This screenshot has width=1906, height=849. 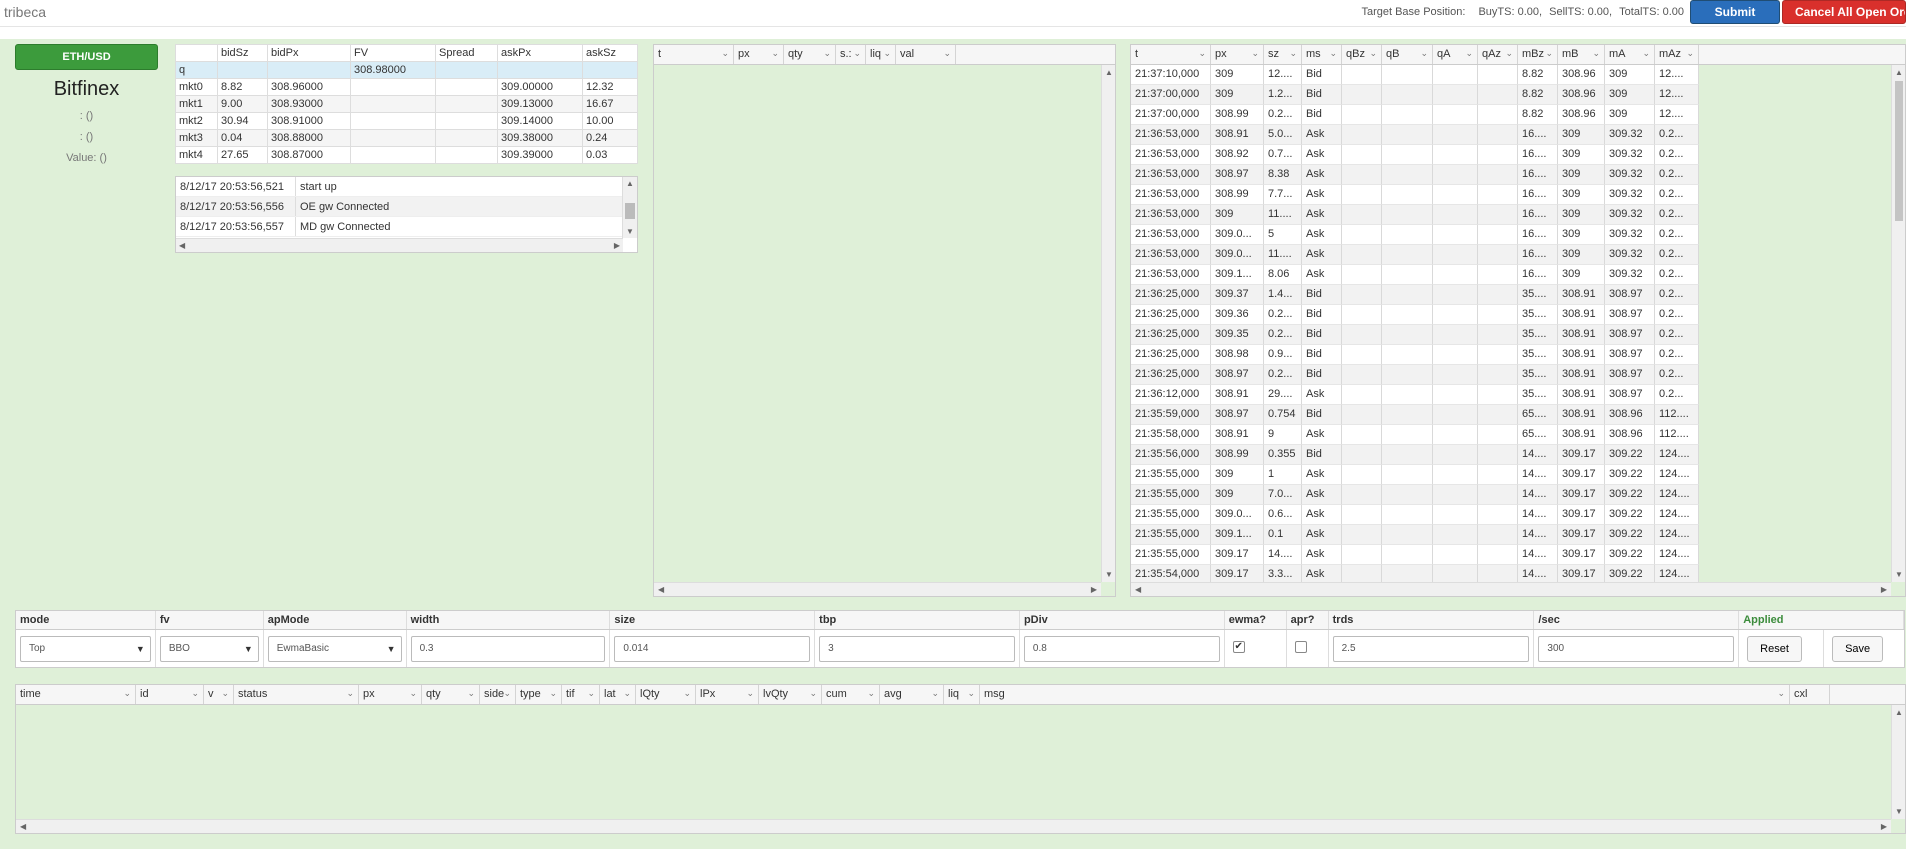 I want to click on market-trades-header-qBz: qBz ⌄, so click(x=1362, y=54).